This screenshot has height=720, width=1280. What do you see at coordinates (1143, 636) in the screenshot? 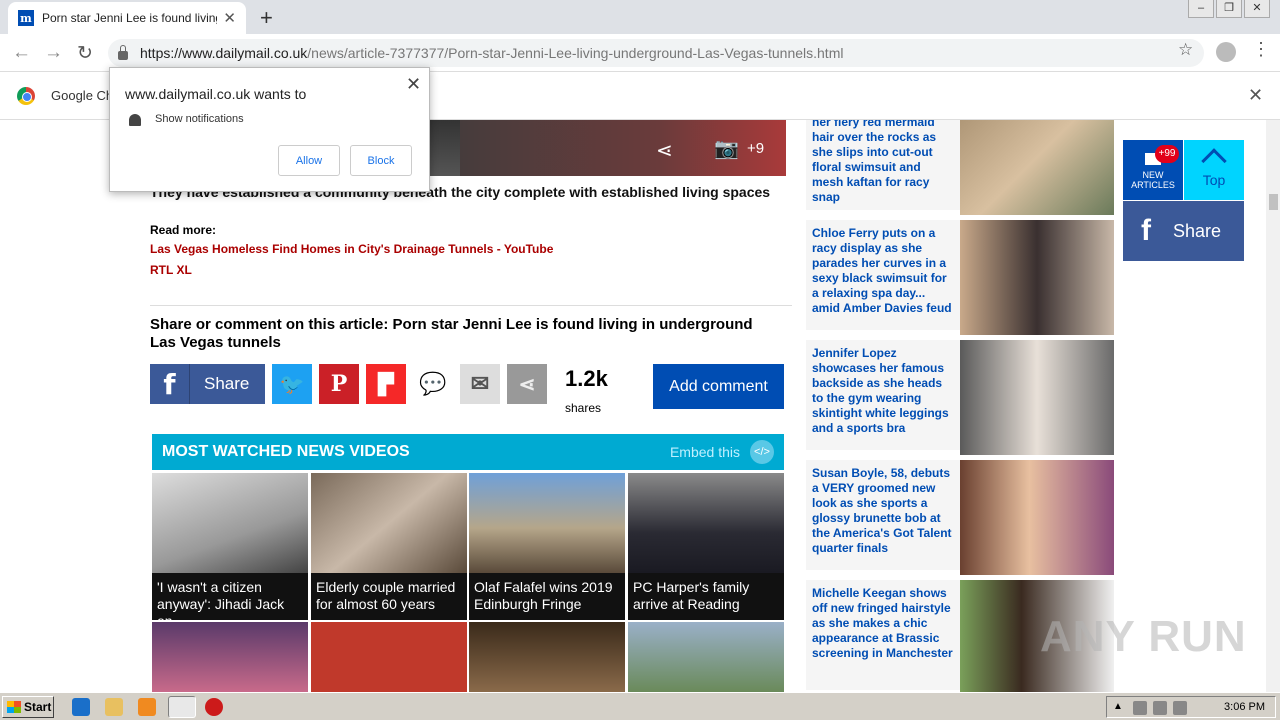
I see `anyrun-watermark: ANY RUN` at bounding box center [1143, 636].